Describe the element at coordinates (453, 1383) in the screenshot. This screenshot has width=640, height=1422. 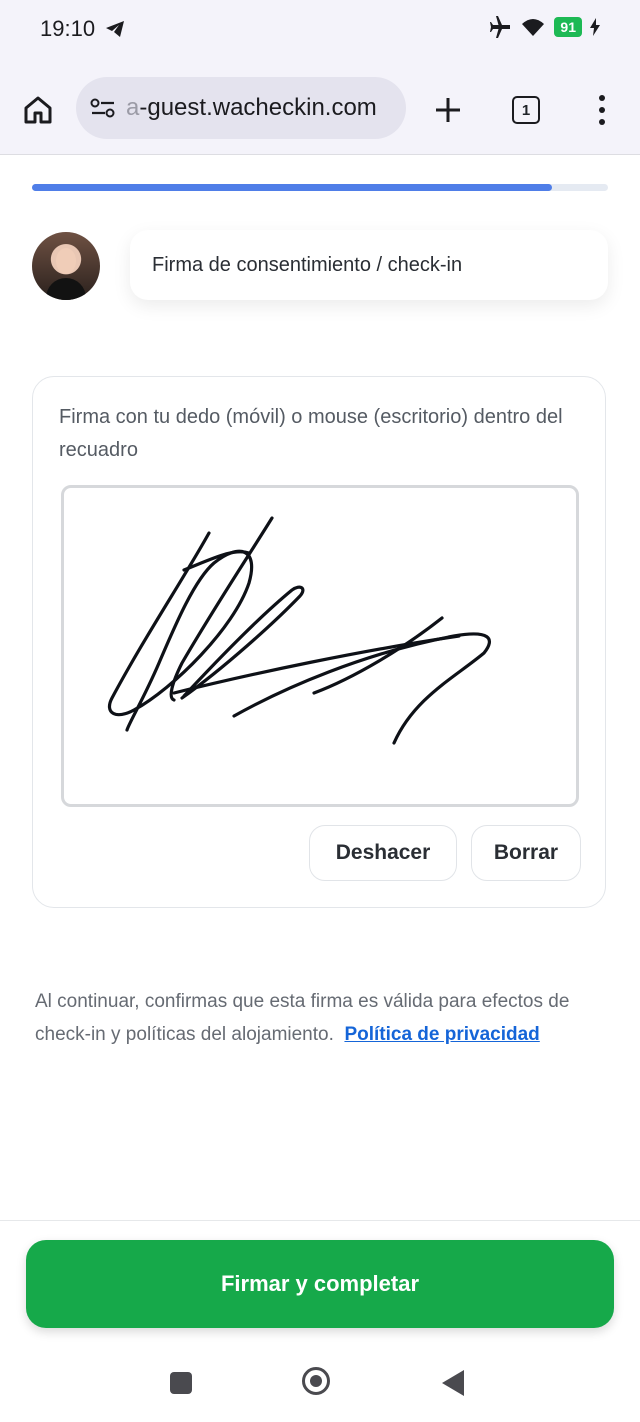
I see `back-icon` at that location.